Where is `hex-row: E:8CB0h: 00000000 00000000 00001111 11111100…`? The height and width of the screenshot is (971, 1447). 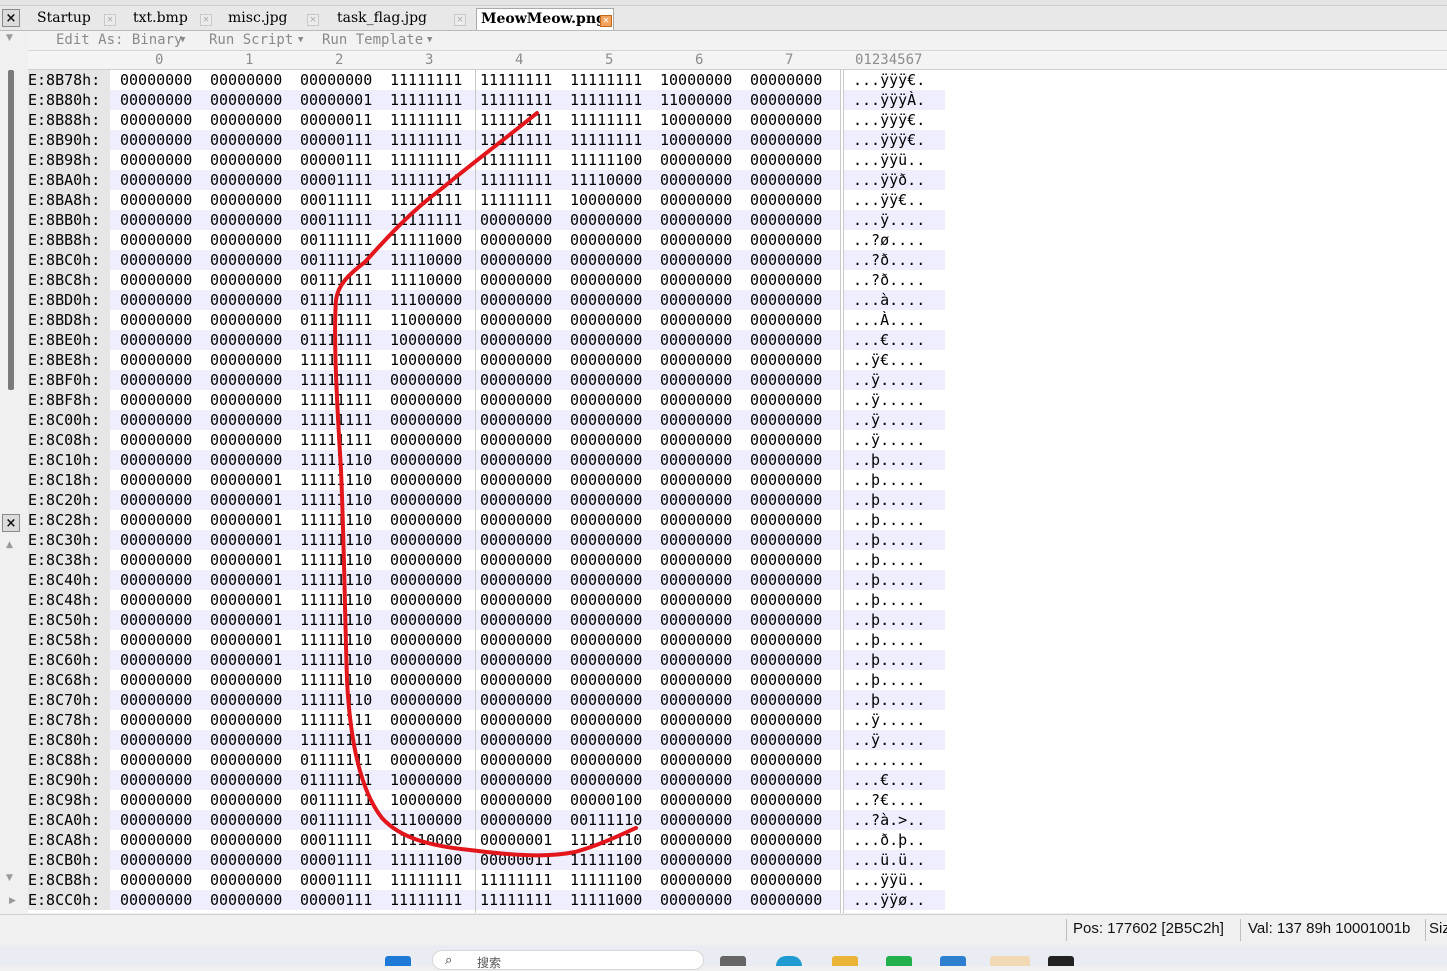
hex-row: E:8CB0h: 00000000 00000000 00001111 11111100… is located at coordinates (486, 860).